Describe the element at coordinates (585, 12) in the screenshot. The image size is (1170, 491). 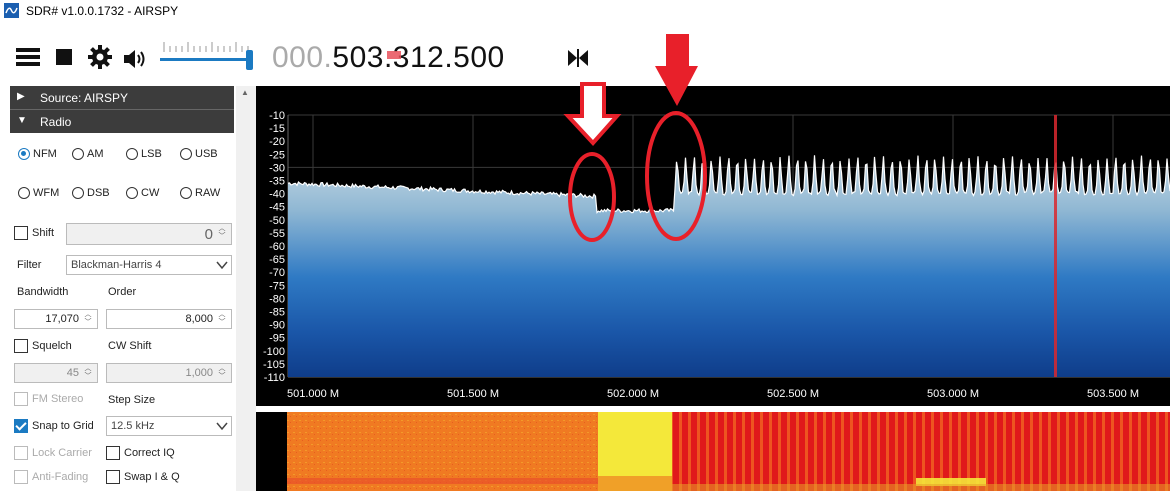
I see `title-bar: SDR# v1.0.0.1732 - AIRSPY` at that location.